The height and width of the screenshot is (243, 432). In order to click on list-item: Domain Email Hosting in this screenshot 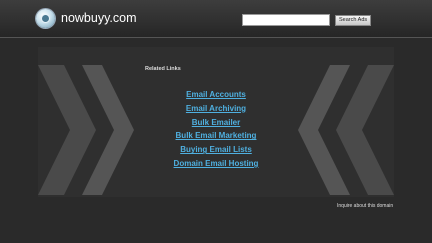, I will do `click(216, 161)`.